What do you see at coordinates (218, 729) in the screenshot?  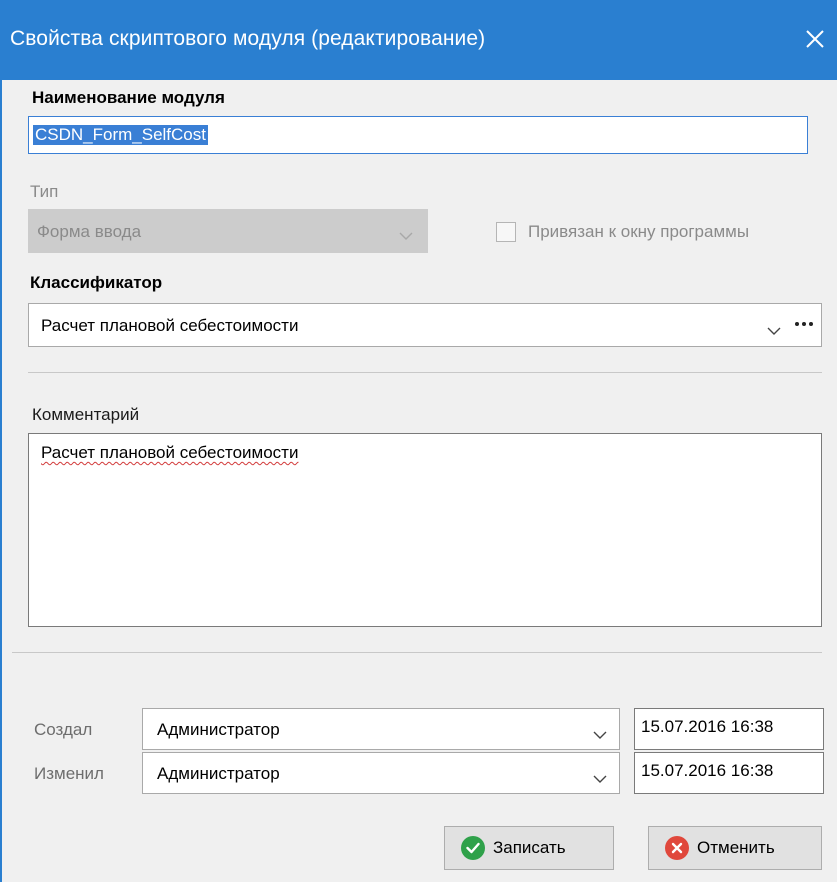 I see `created-by-value: Администратор` at bounding box center [218, 729].